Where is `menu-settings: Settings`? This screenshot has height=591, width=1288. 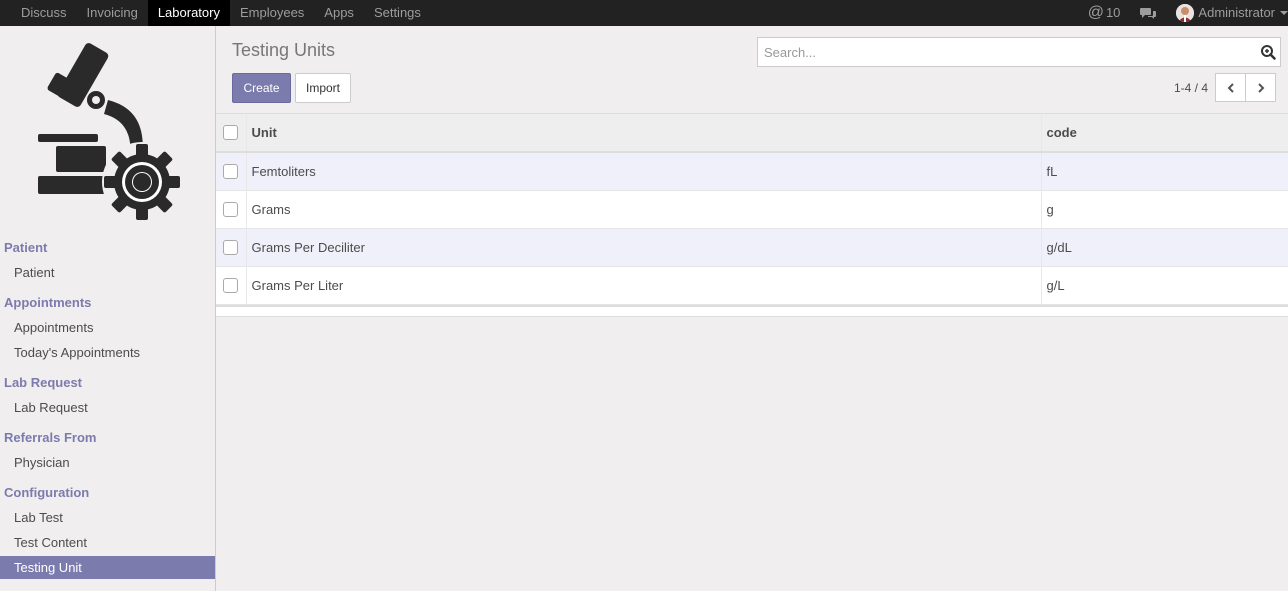
menu-settings: Settings is located at coordinates (397, 13).